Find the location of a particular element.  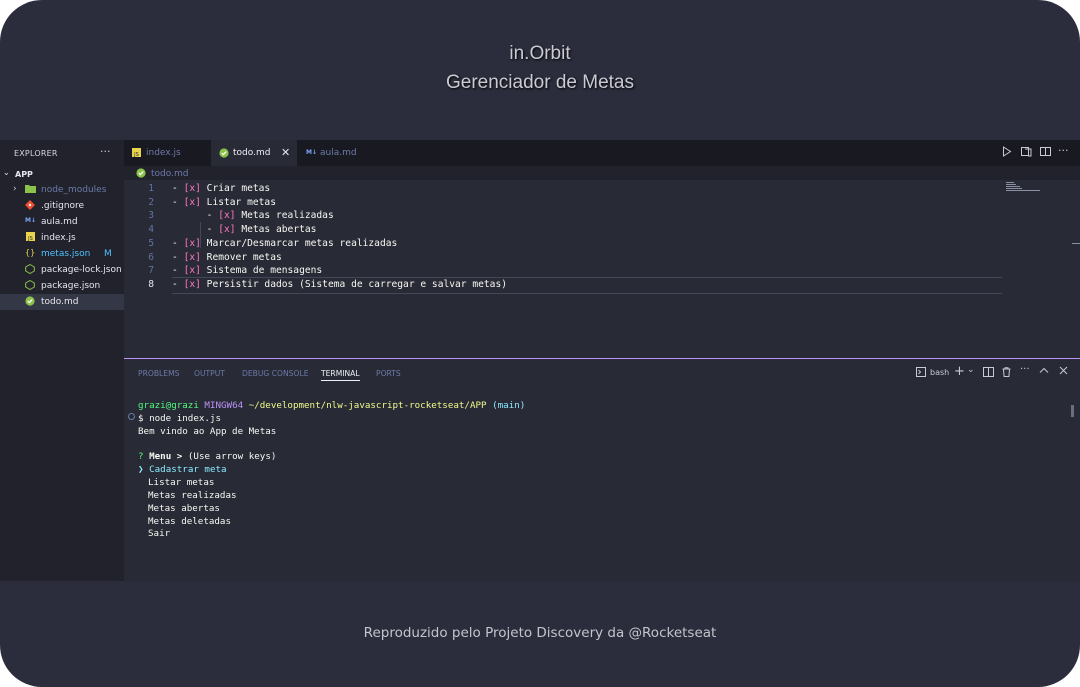

code-line: - [x] Sistema de mensagens is located at coordinates (247, 270).